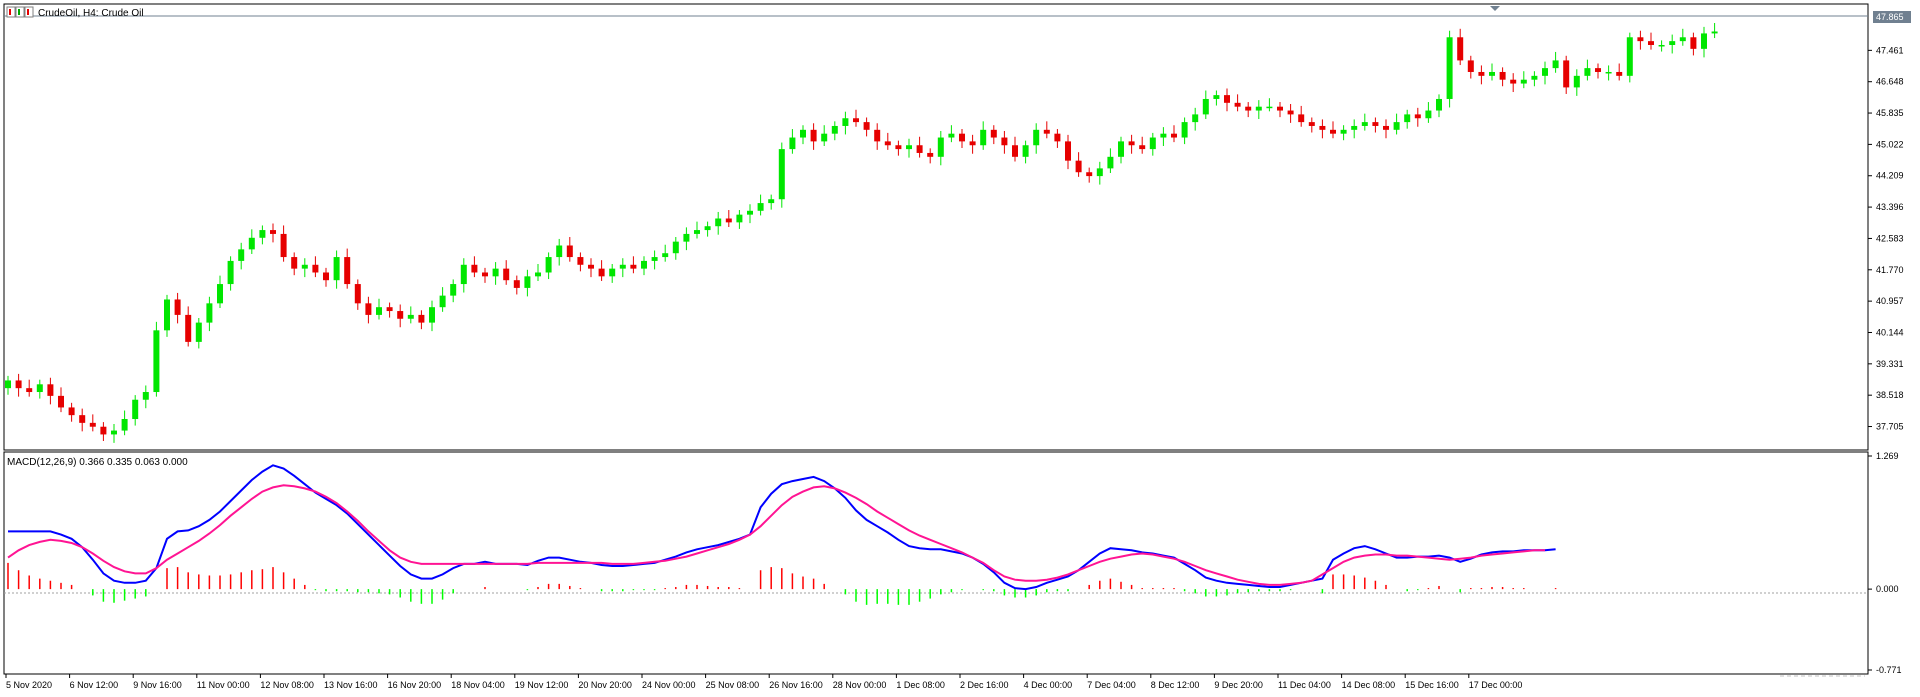  I want to click on time-tick-label: 6 Nov 12:00, so click(94, 685).